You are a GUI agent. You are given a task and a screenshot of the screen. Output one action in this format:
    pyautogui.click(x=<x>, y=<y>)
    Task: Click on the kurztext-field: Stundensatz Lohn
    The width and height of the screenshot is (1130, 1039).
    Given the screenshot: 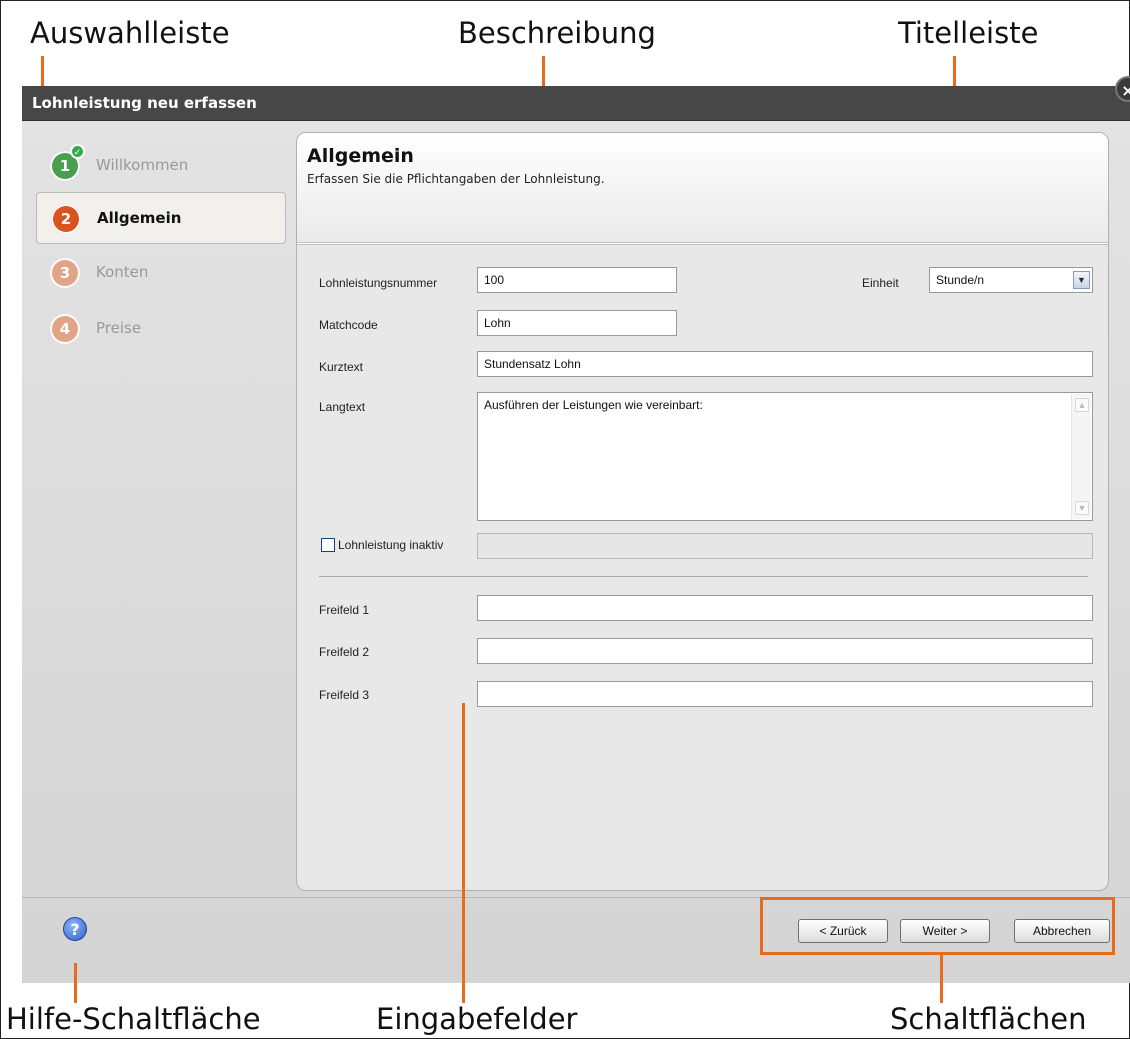 What is the action you would take?
    pyautogui.click(x=785, y=364)
    